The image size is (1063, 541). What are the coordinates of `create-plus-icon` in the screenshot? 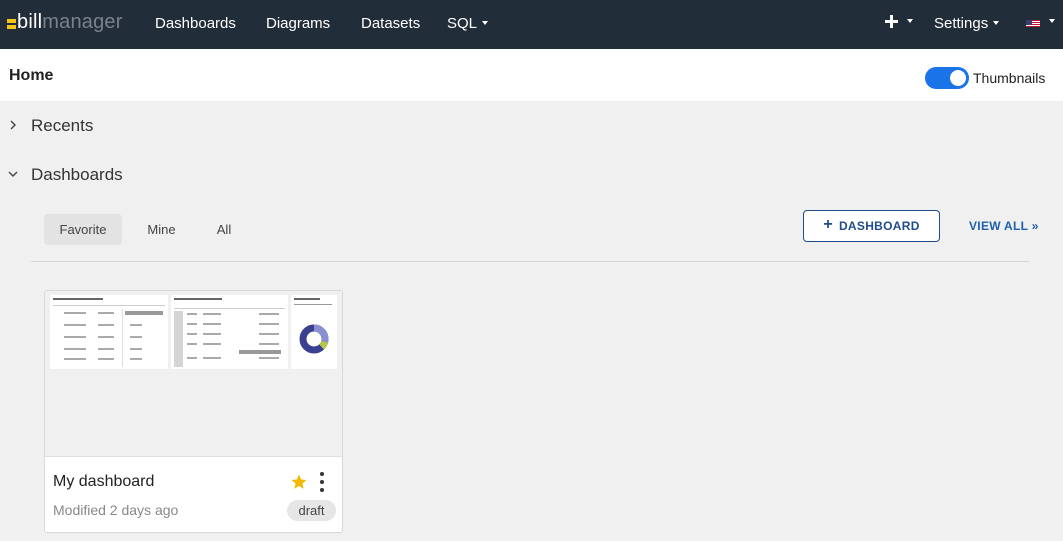 It's located at (891, 21).